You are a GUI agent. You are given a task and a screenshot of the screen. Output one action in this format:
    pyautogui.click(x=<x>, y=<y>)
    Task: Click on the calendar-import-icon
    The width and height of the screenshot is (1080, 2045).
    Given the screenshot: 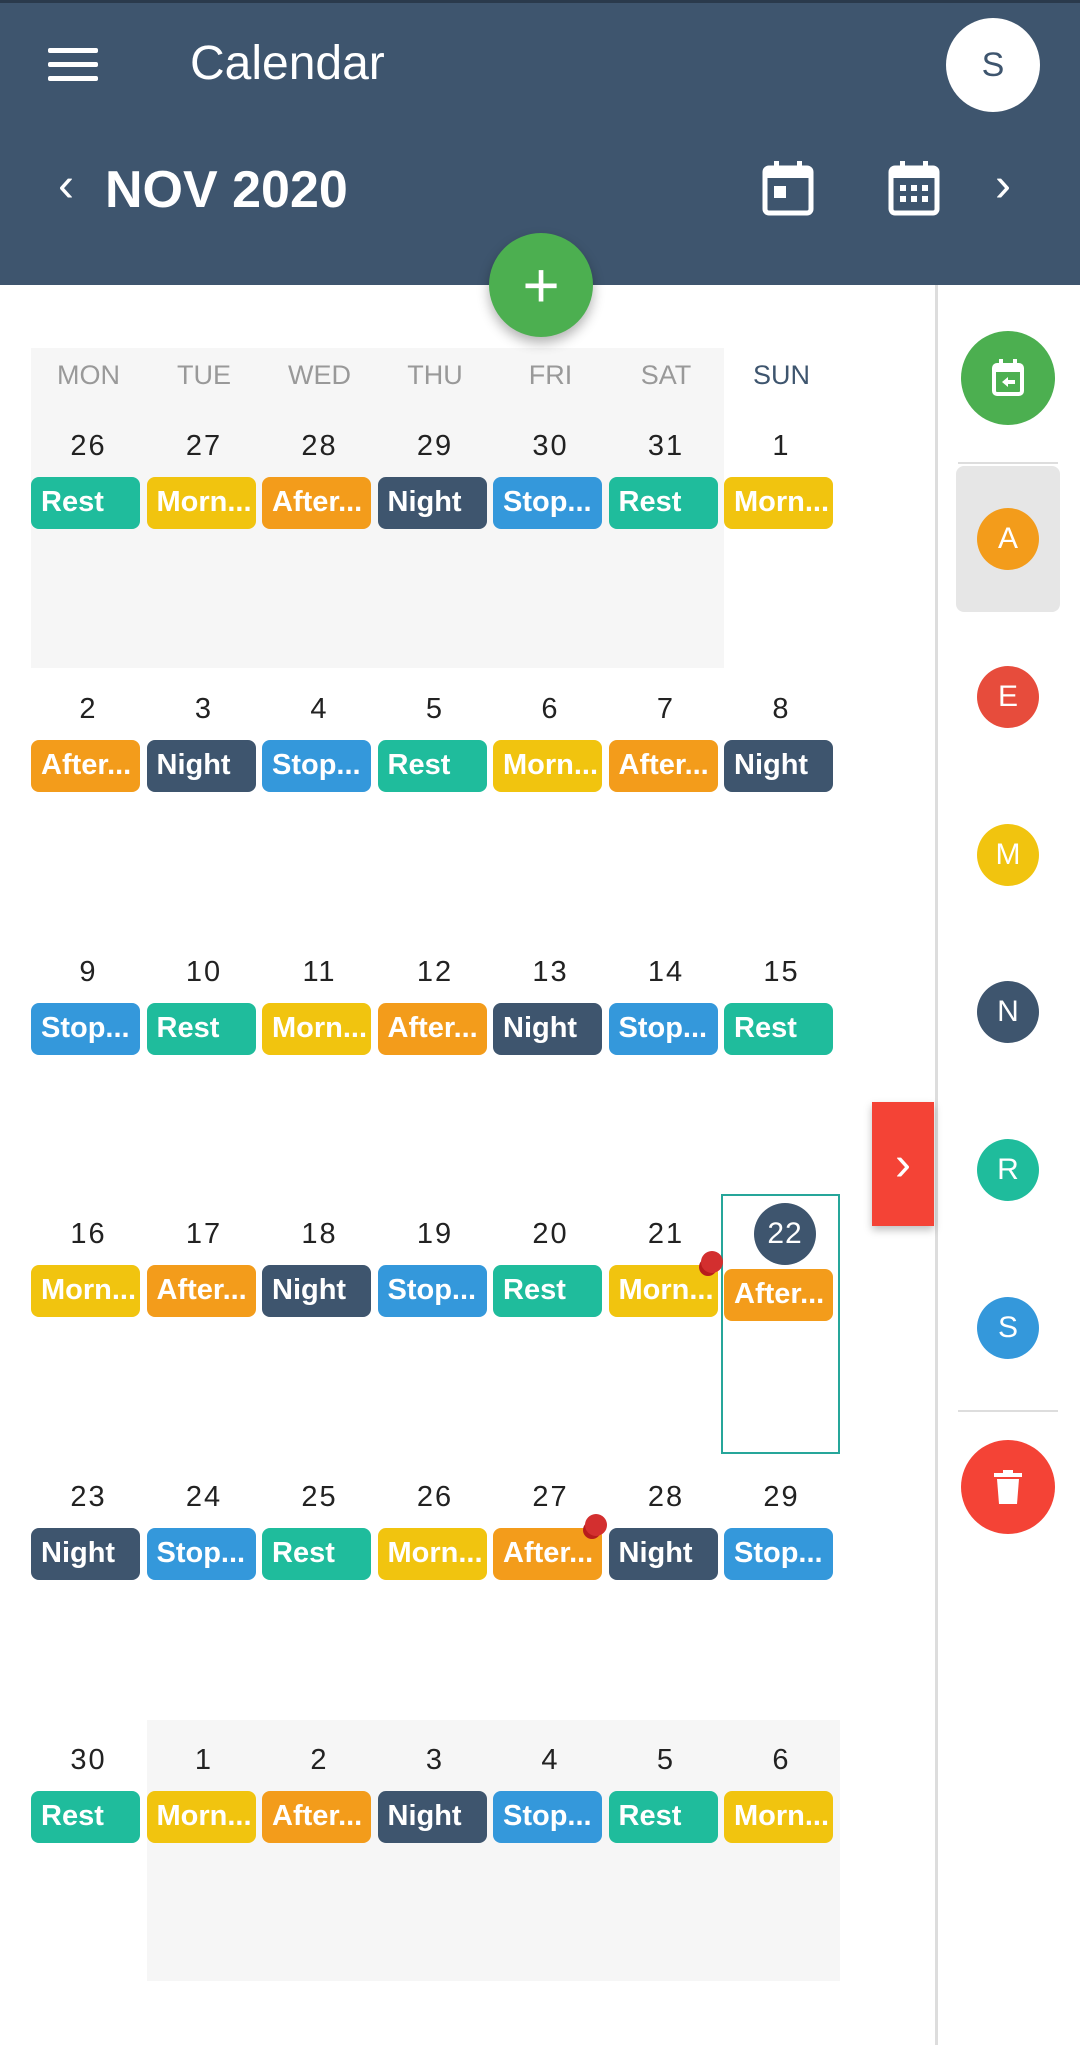 What is the action you would take?
    pyautogui.click(x=1008, y=378)
    